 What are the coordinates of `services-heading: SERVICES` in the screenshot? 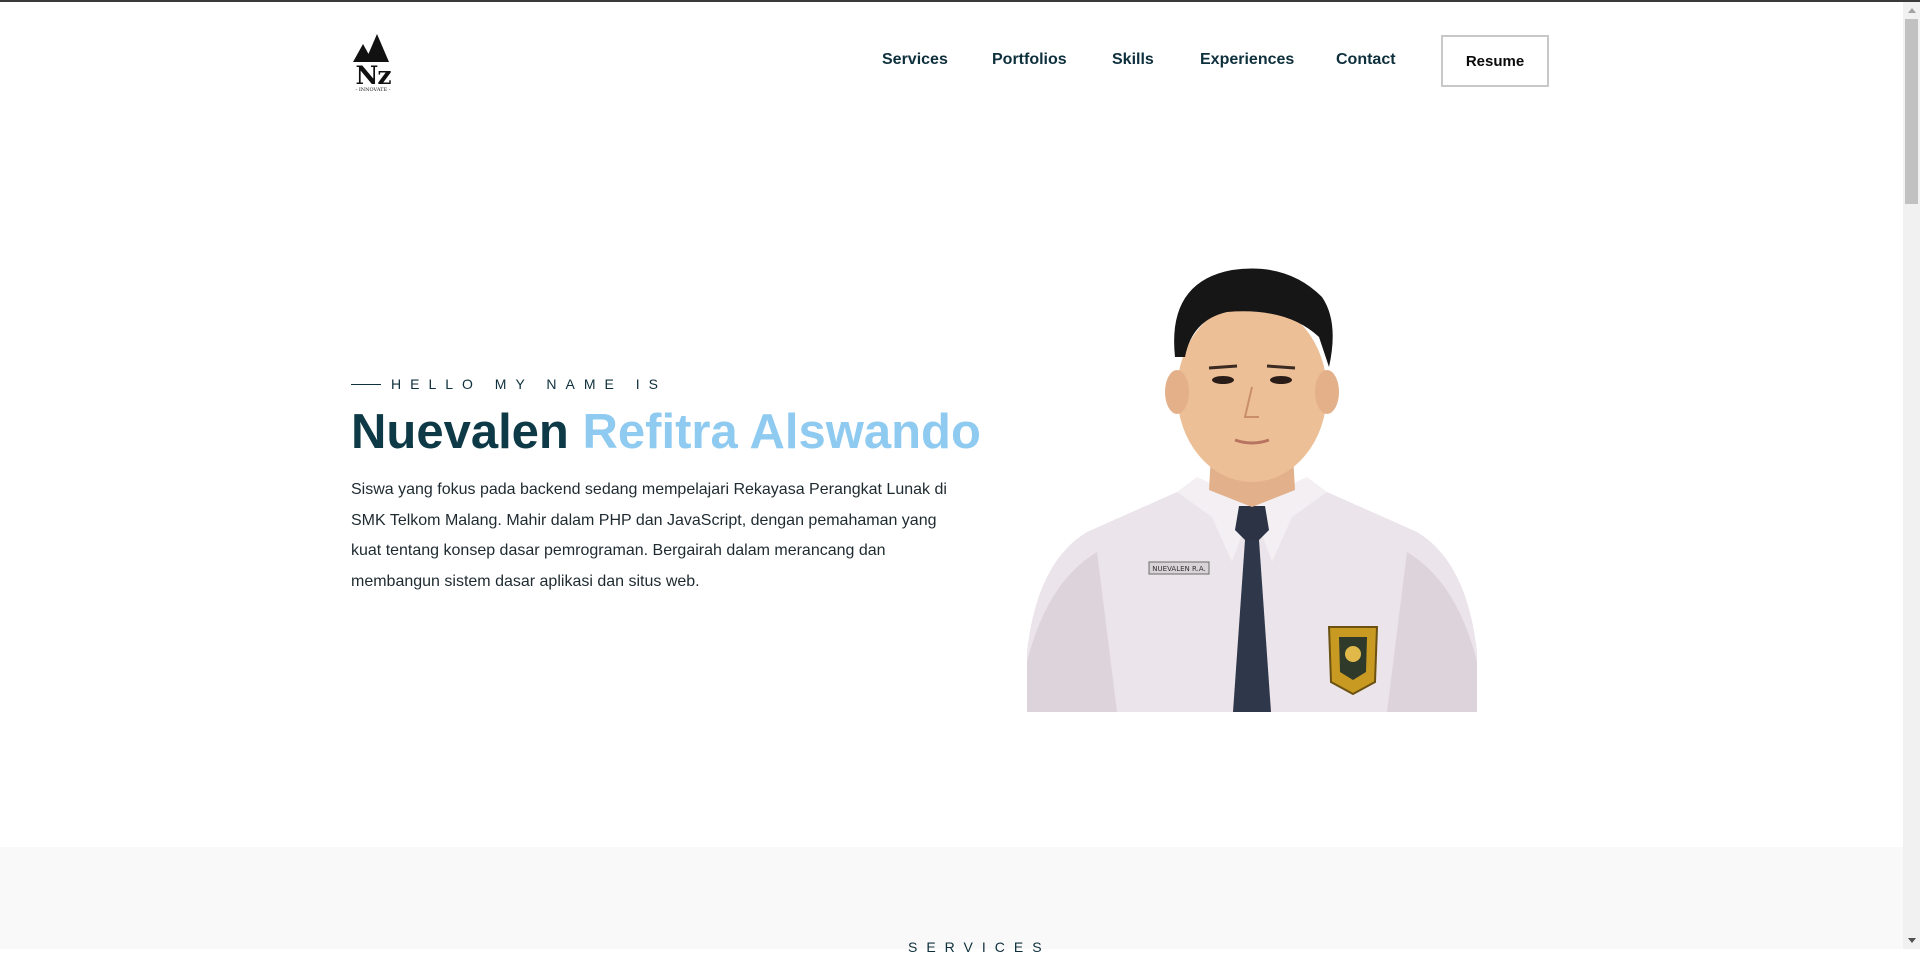 It's located at (979, 947).